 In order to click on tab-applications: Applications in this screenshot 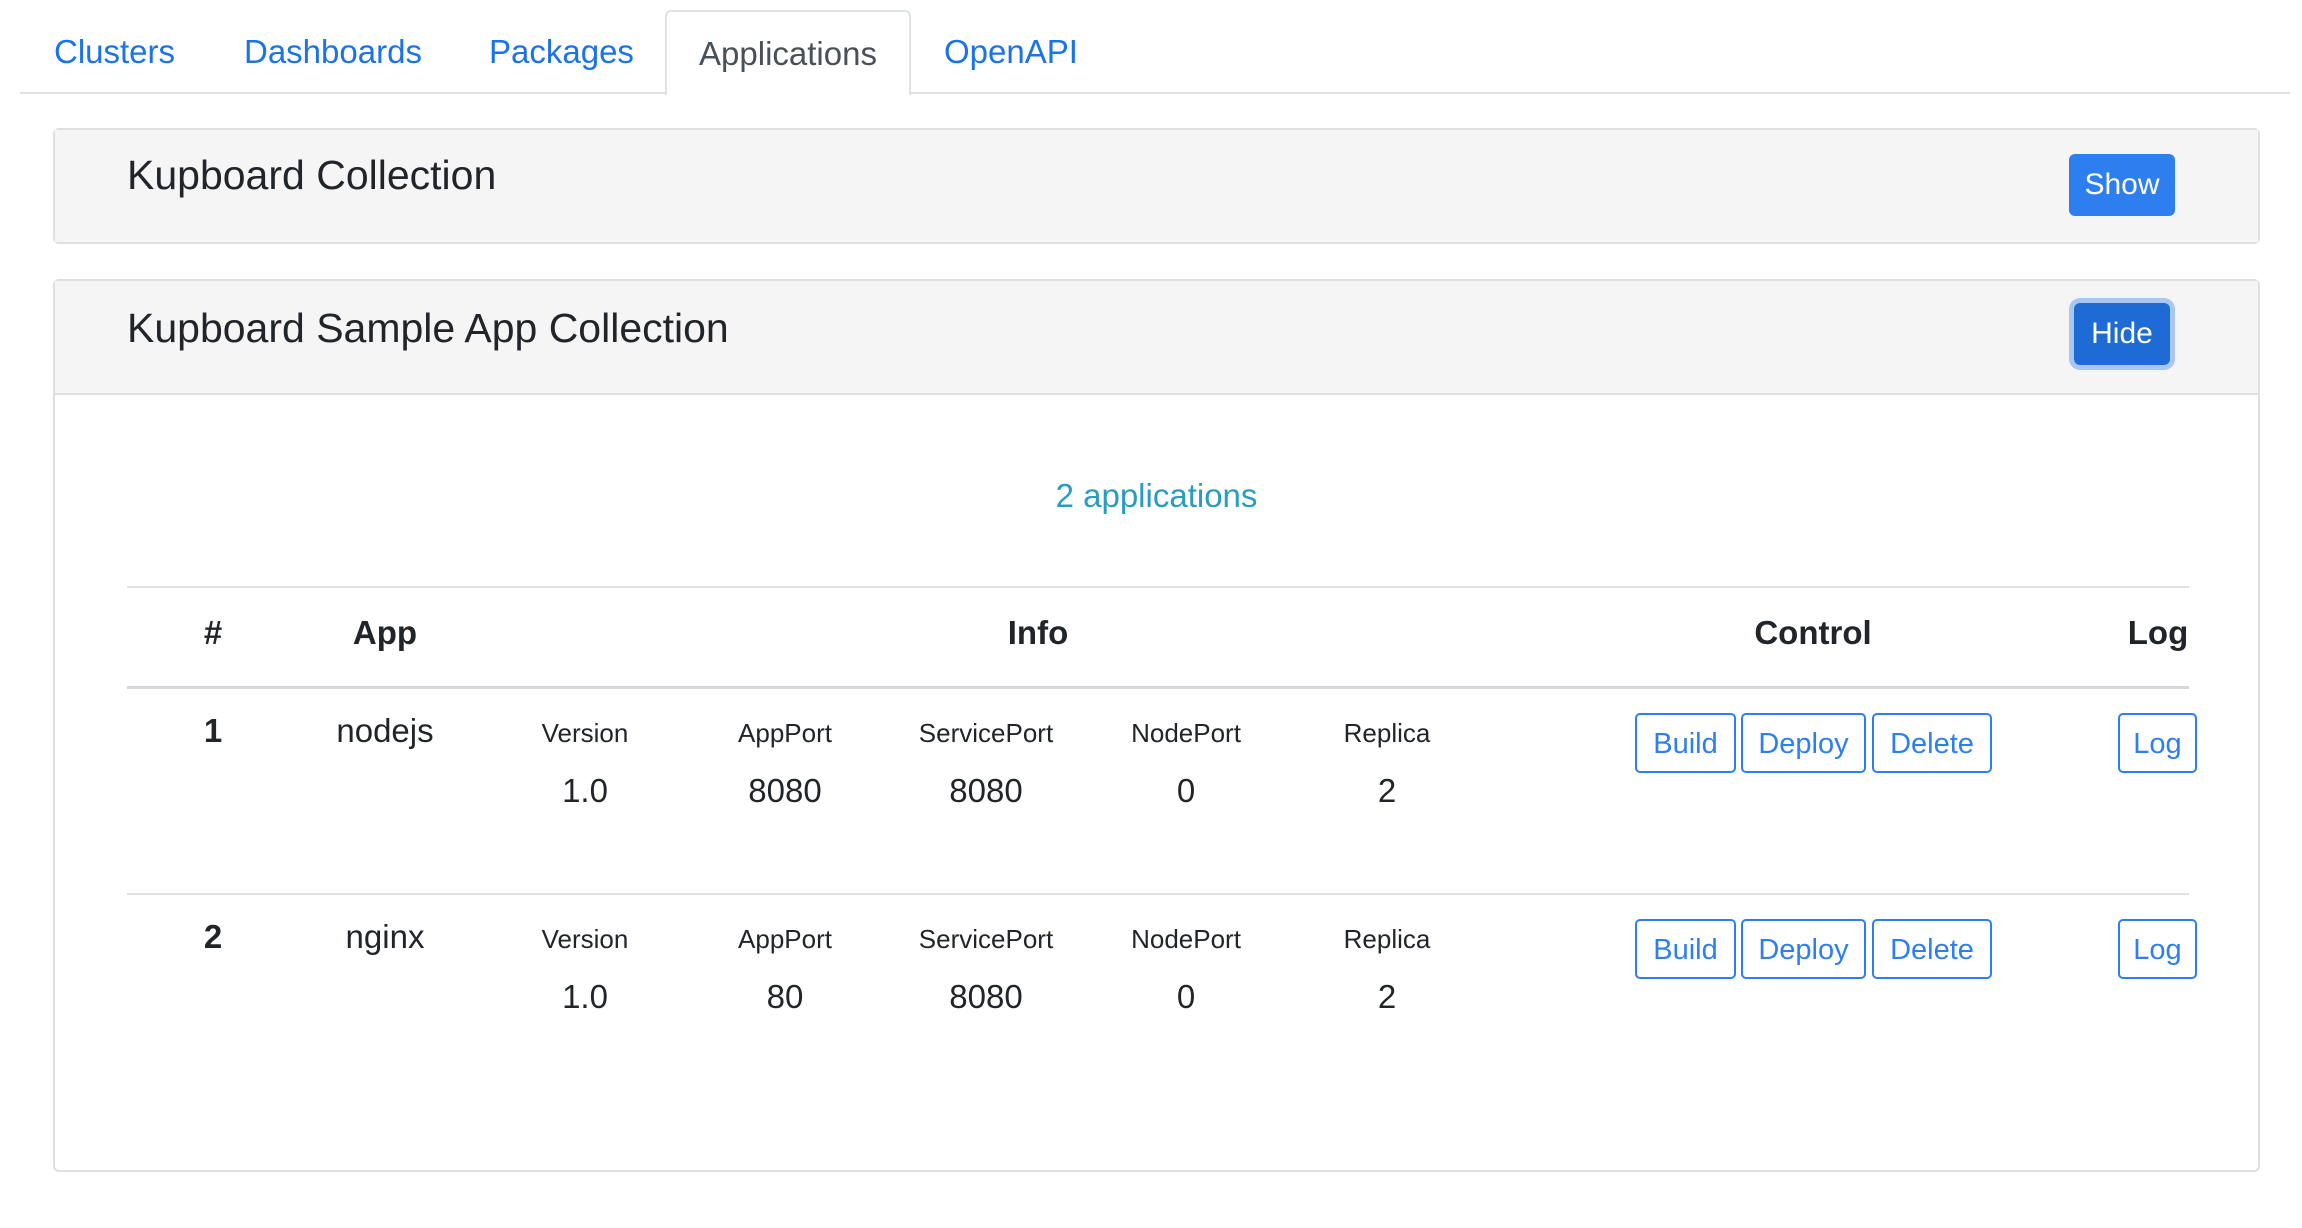, I will do `click(788, 53)`.